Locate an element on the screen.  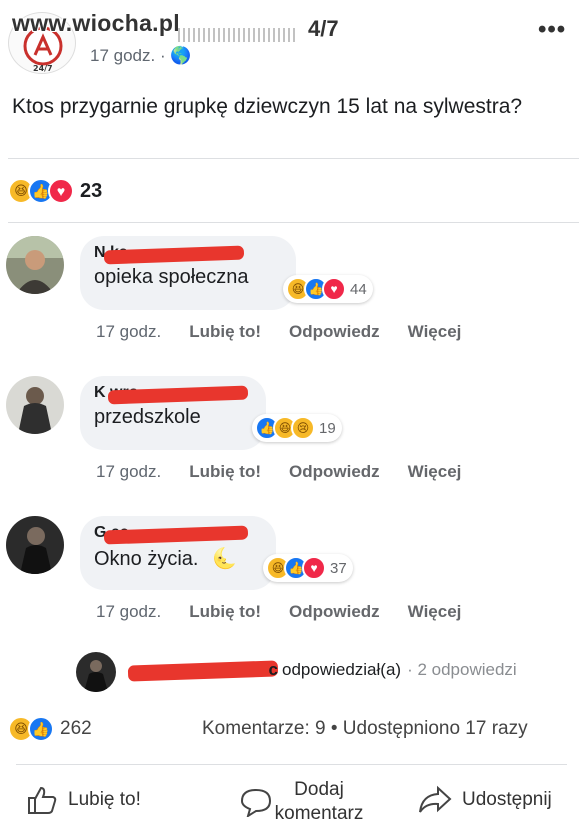
comment-reaction-count: 37 is located at coordinates (338, 568).